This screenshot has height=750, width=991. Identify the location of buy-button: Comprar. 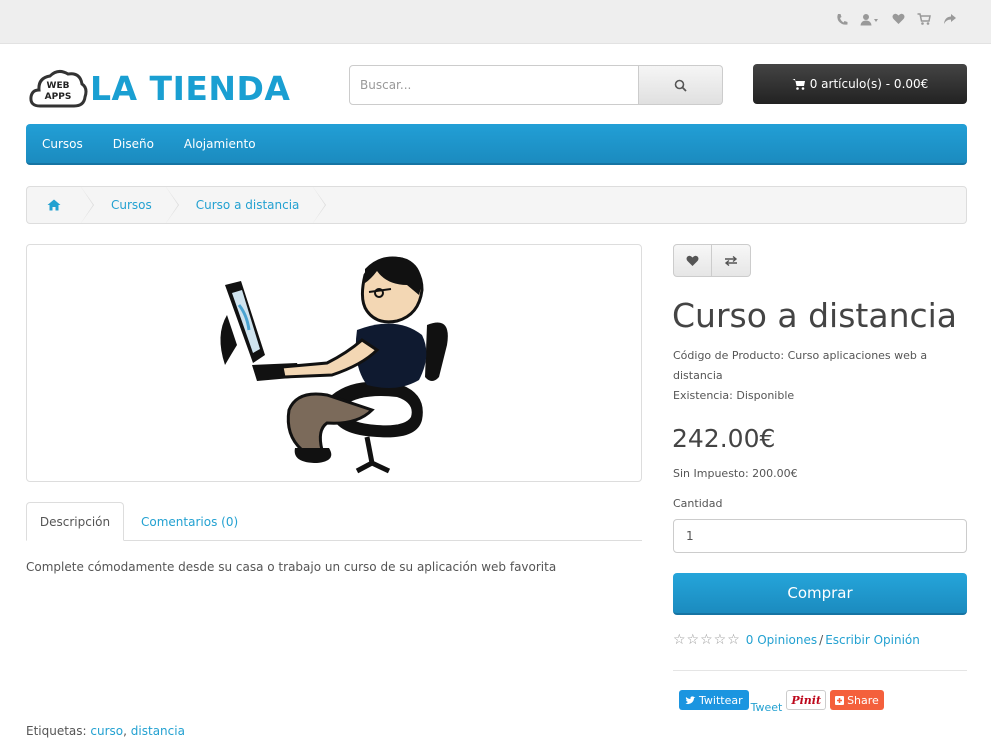
(820, 594).